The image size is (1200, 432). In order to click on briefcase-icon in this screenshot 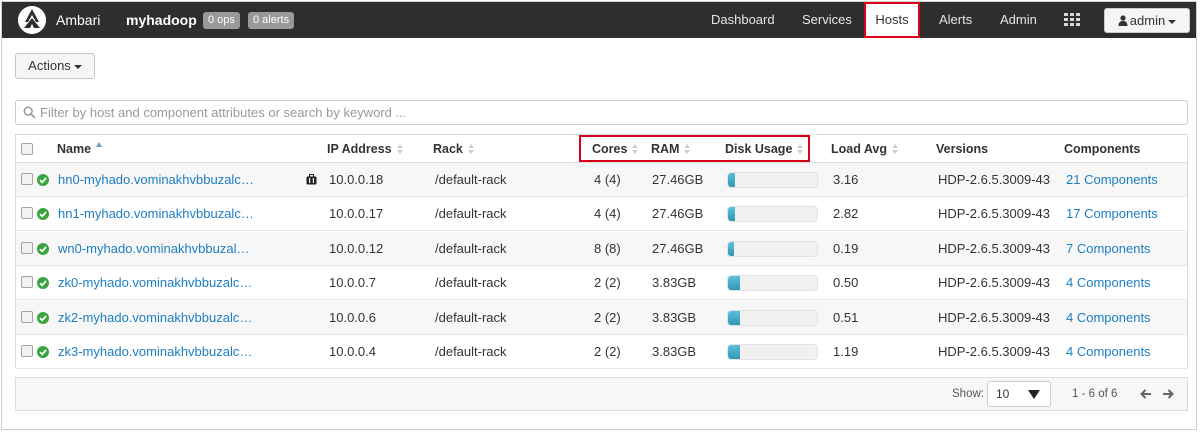, I will do `click(311, 179)`.